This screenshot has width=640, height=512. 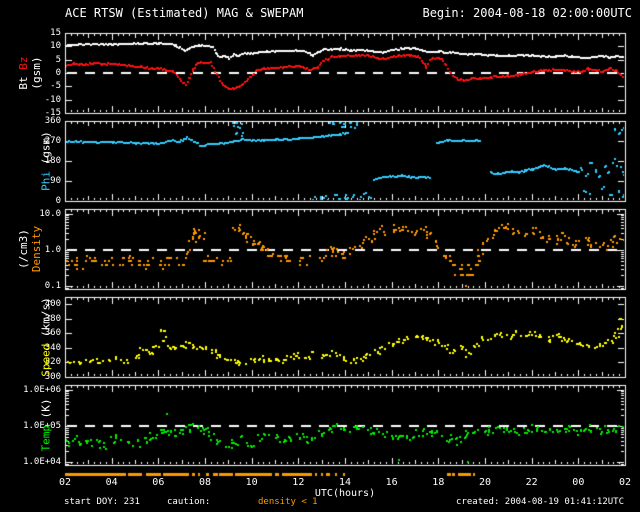 What do you see at coordinates (102, 502) in the screenshot?
I see `start-doy-label: start DOY: 231` at bounding box center [102, 502].